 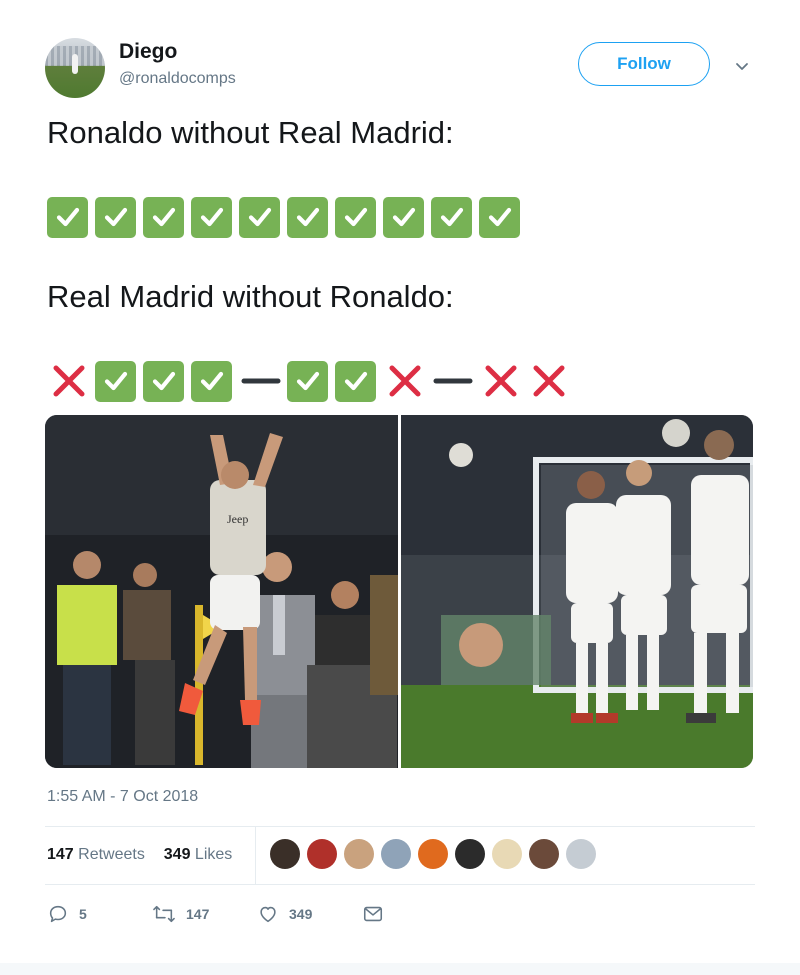 What do you see at coordinates (177, 79) in the screenshot?
I see `author-handle: @ronaldocomps` at bounding box center [177, 79].